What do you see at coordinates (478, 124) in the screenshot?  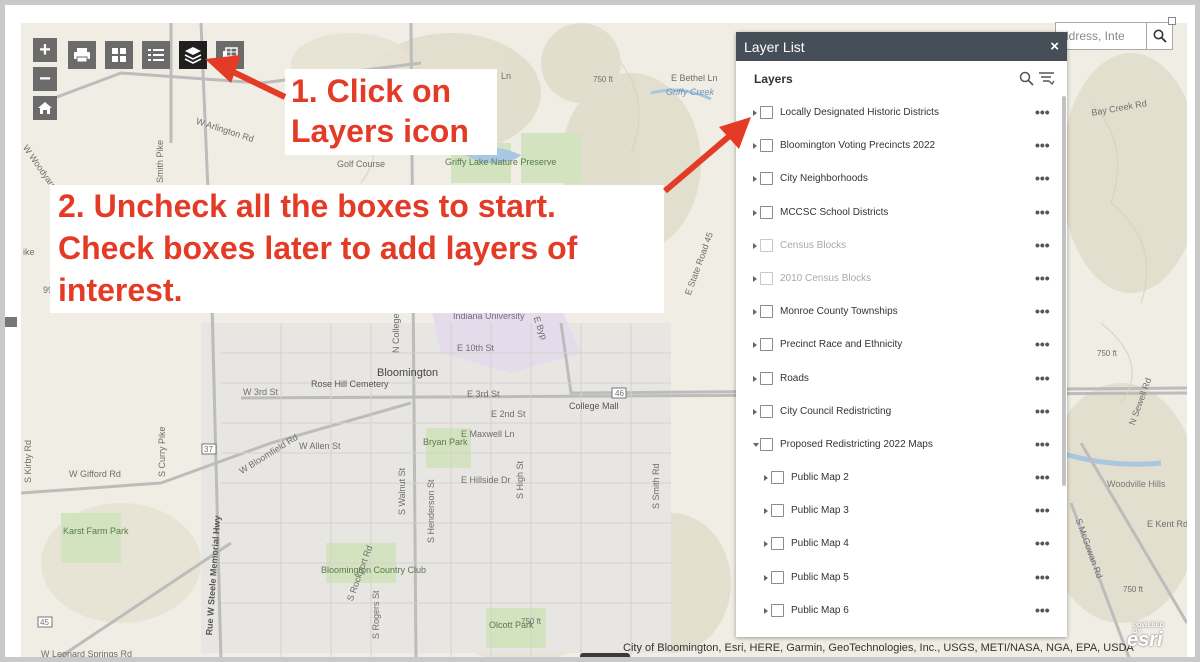 I see `annotation-arrows` at bounding box center [478, 124].